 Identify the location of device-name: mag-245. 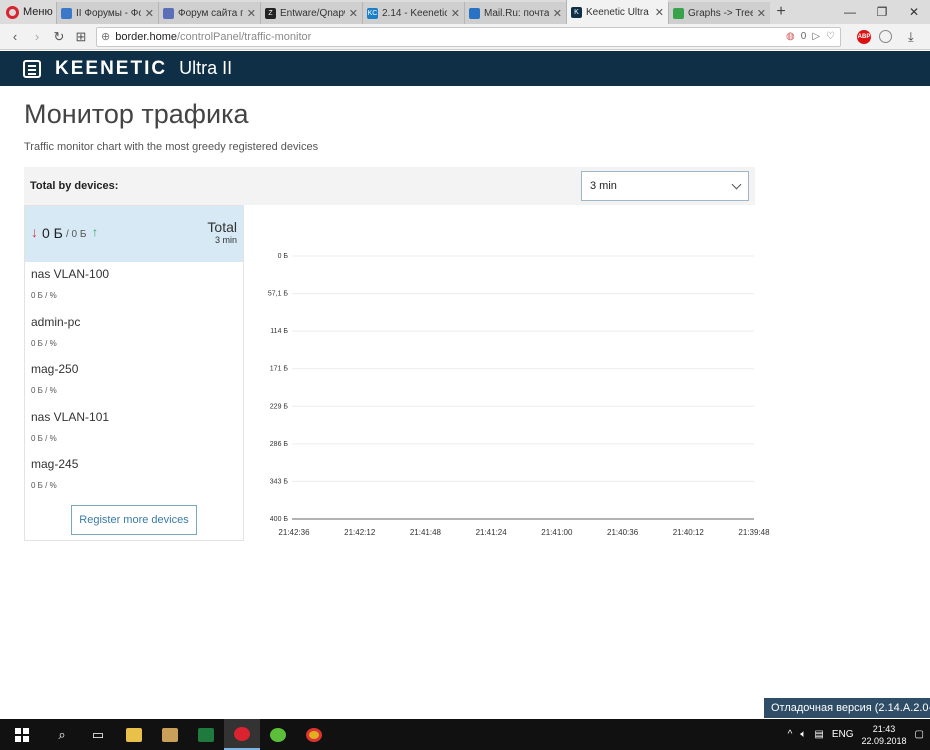
(55, 464).